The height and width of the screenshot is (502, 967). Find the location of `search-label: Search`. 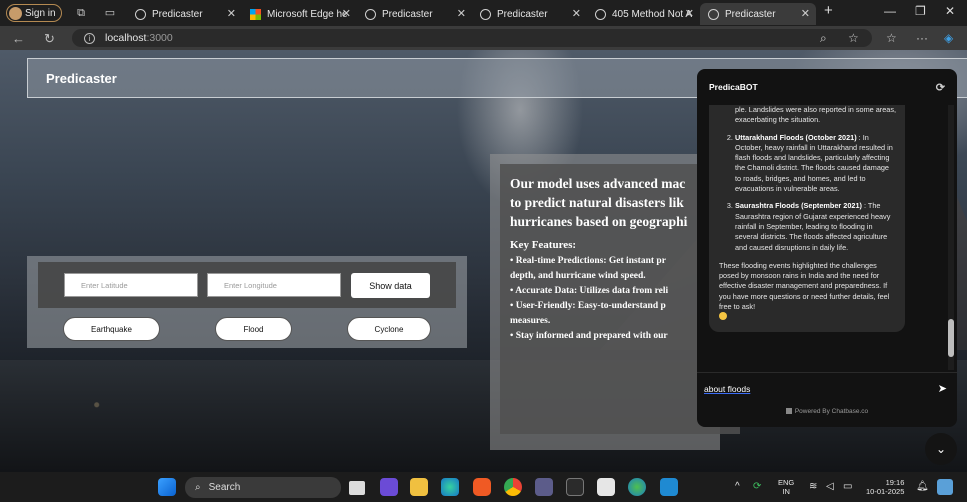

search-label: Search is located at coordinates (224, 487).